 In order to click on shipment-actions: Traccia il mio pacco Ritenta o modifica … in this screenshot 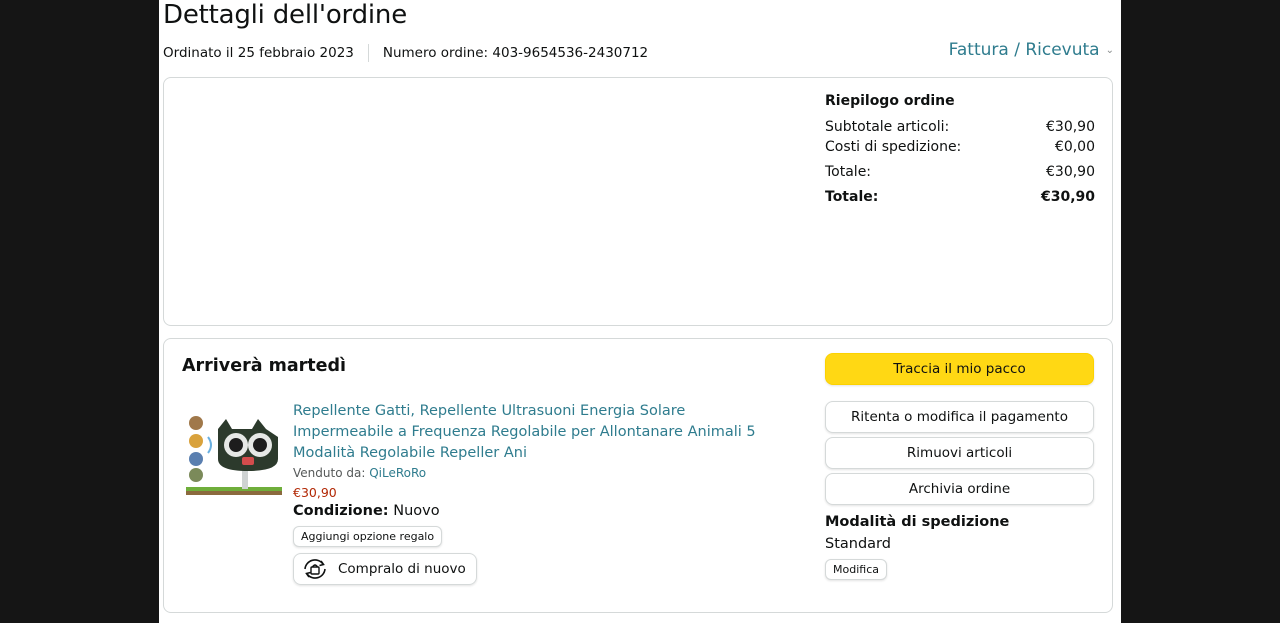, I will do `click(959, 466)`.